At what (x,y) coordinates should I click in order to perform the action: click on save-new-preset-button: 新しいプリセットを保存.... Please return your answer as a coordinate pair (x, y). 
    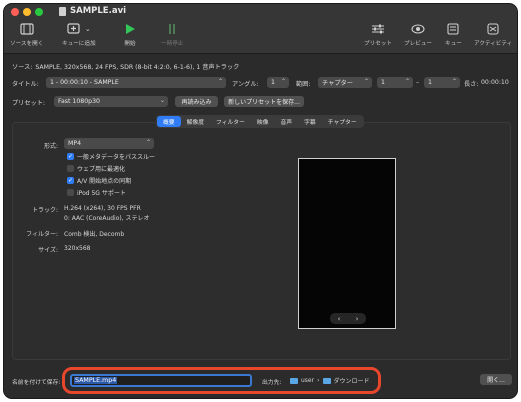
    Looking at the image, I should click on (264, 101).